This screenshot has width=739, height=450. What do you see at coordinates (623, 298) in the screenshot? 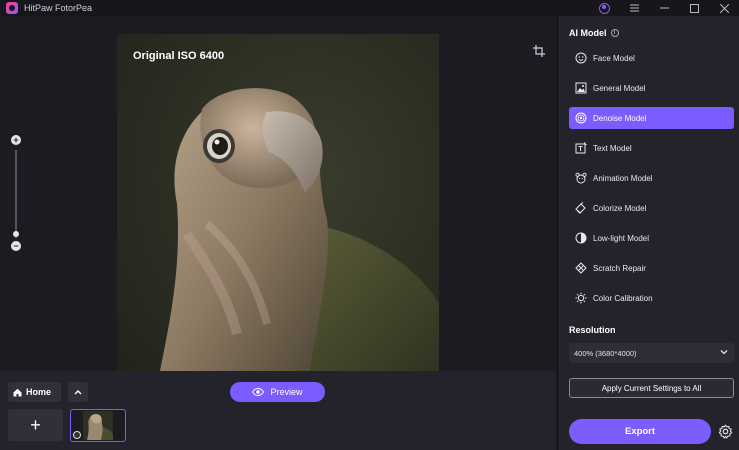
I see `model-label: Color Calibration` at bounding box center [623, 298].